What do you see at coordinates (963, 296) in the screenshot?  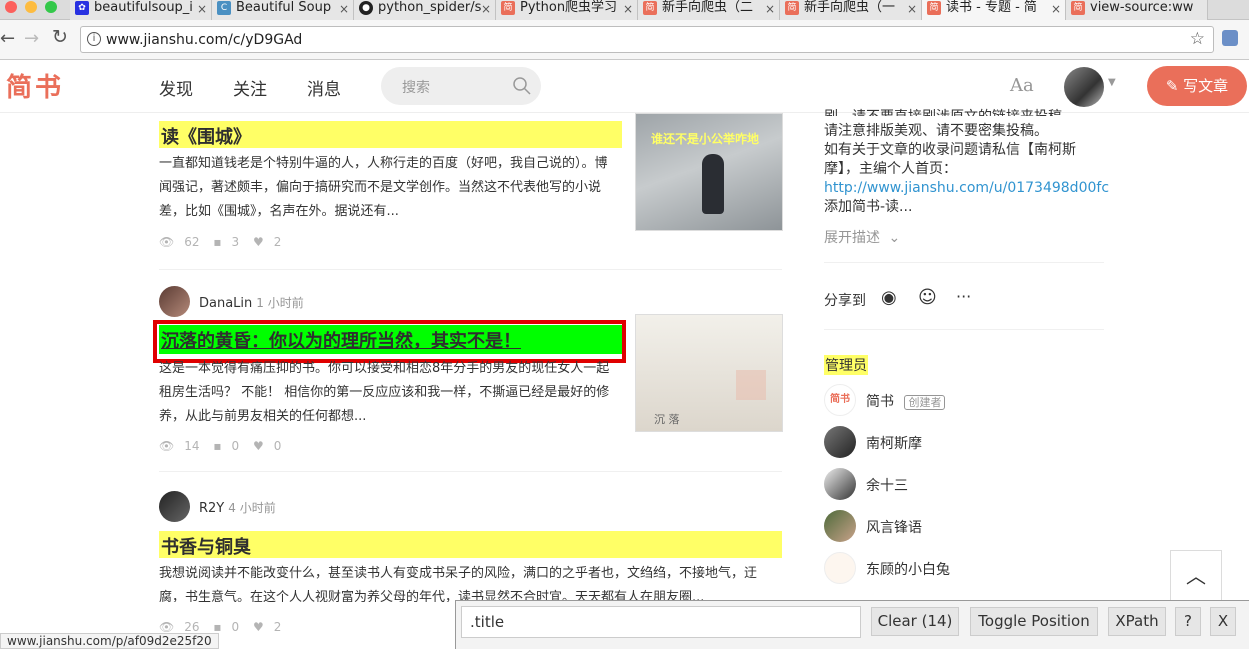 I see `more-icon: ···` at bounding box center [963, 296].